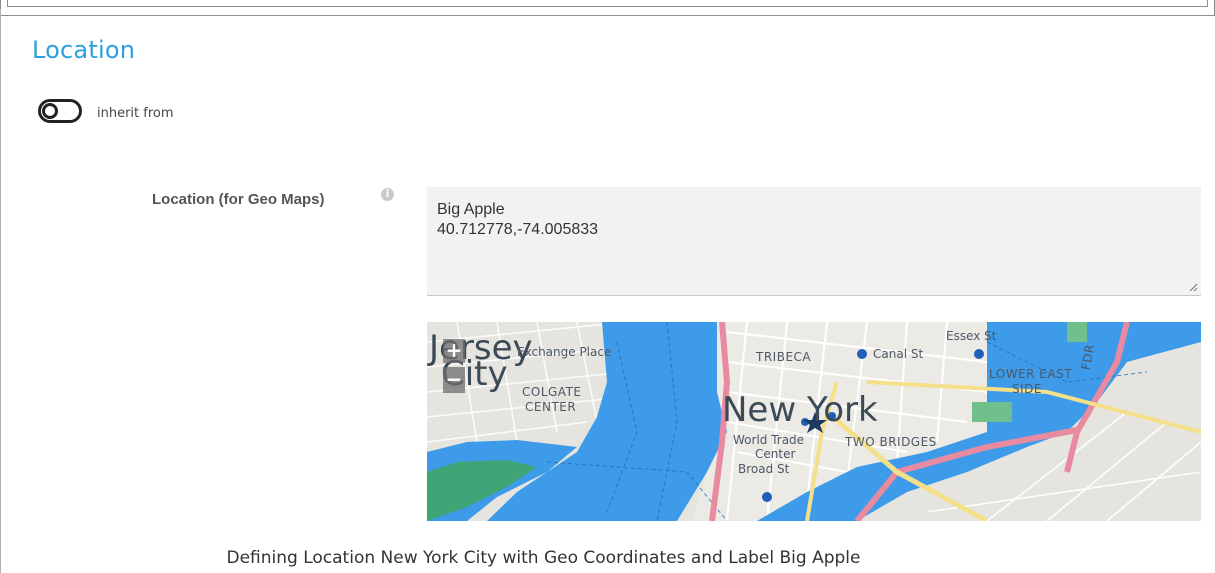  Describe the element at coordinates (891, 442) in the screenshot. I see `map-label-two-bridges: TWO BRIDGES` at that location.